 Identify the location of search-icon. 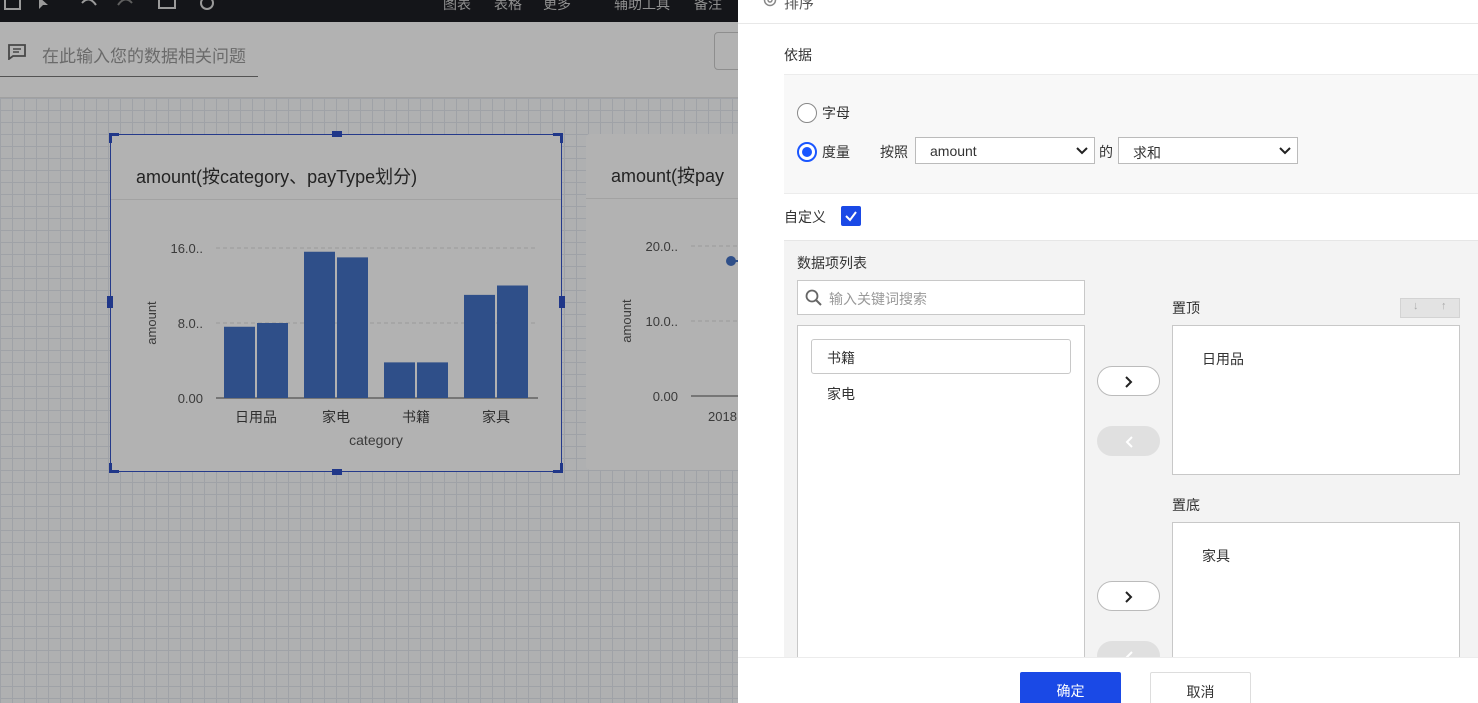
(813, 297).